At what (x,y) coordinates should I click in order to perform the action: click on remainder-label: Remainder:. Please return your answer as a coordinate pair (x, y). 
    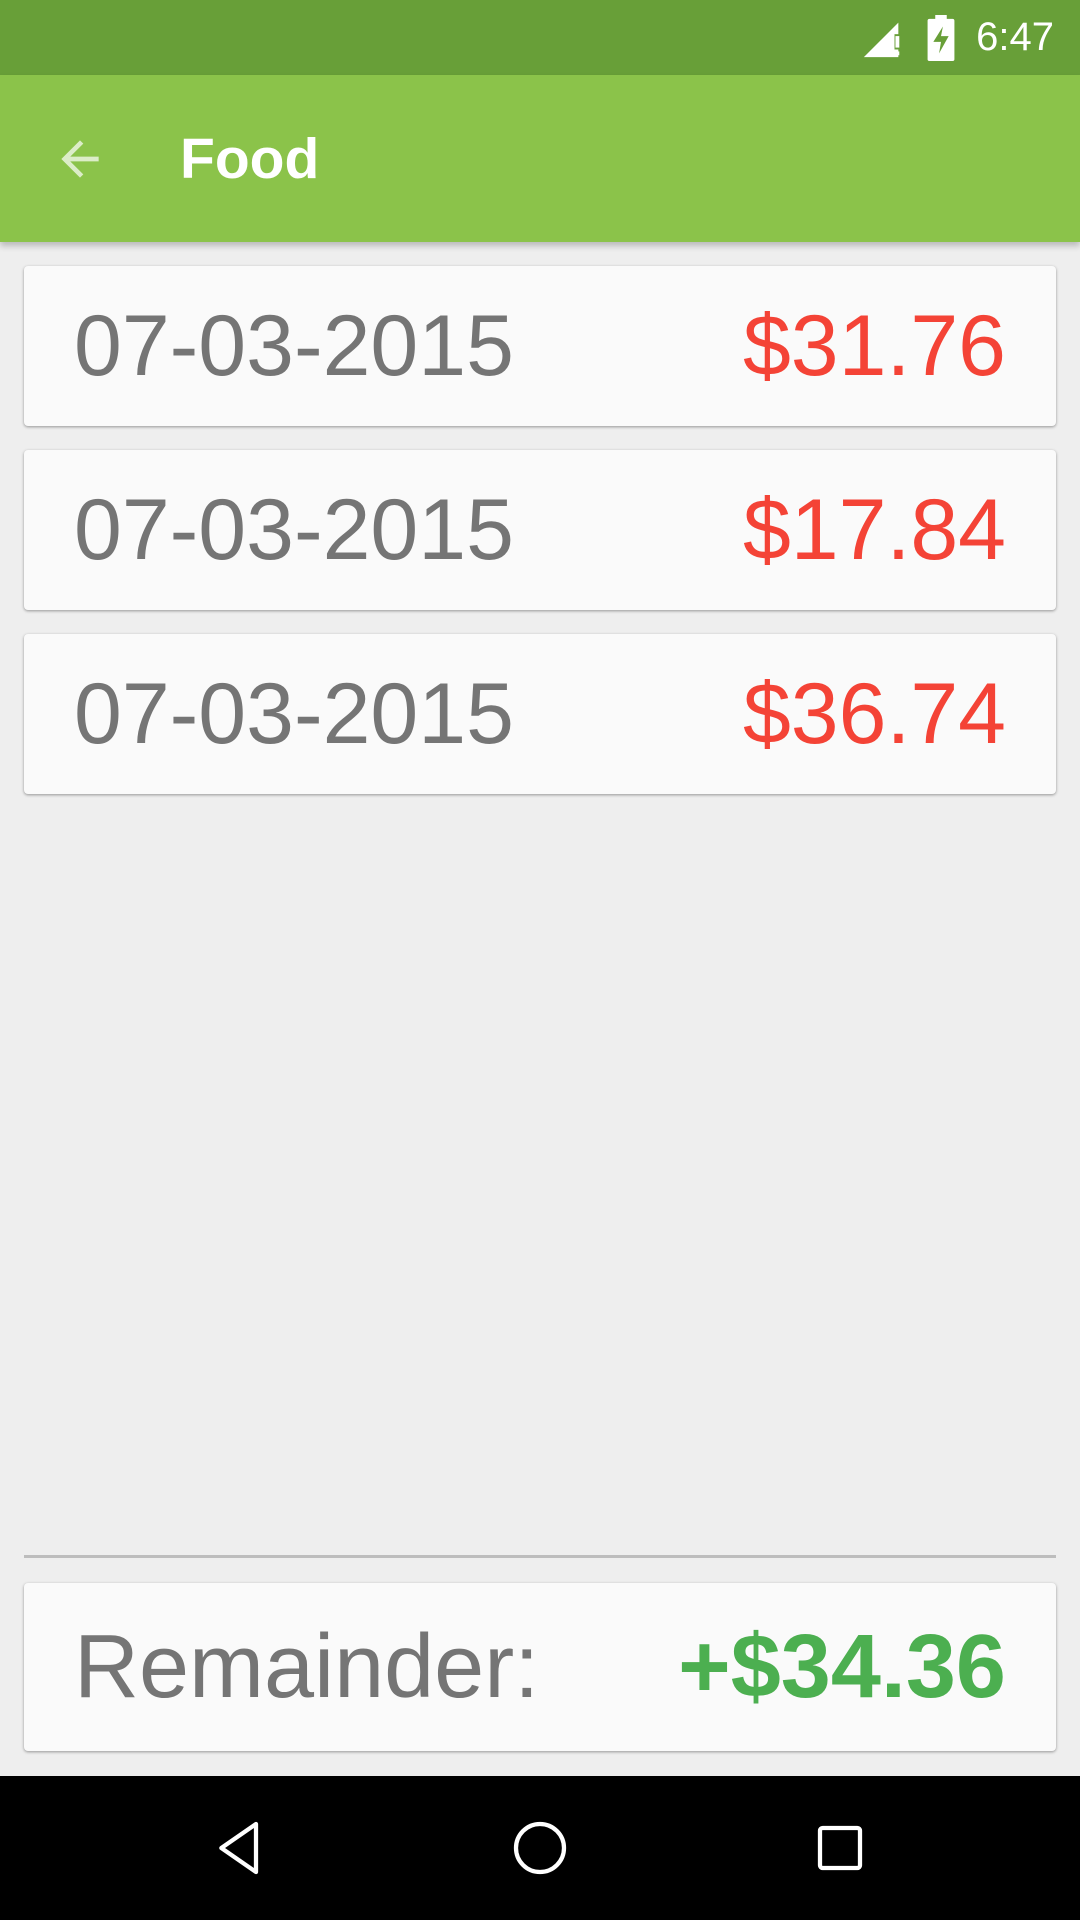
    Looking at the image, I should click on (307, 1666).